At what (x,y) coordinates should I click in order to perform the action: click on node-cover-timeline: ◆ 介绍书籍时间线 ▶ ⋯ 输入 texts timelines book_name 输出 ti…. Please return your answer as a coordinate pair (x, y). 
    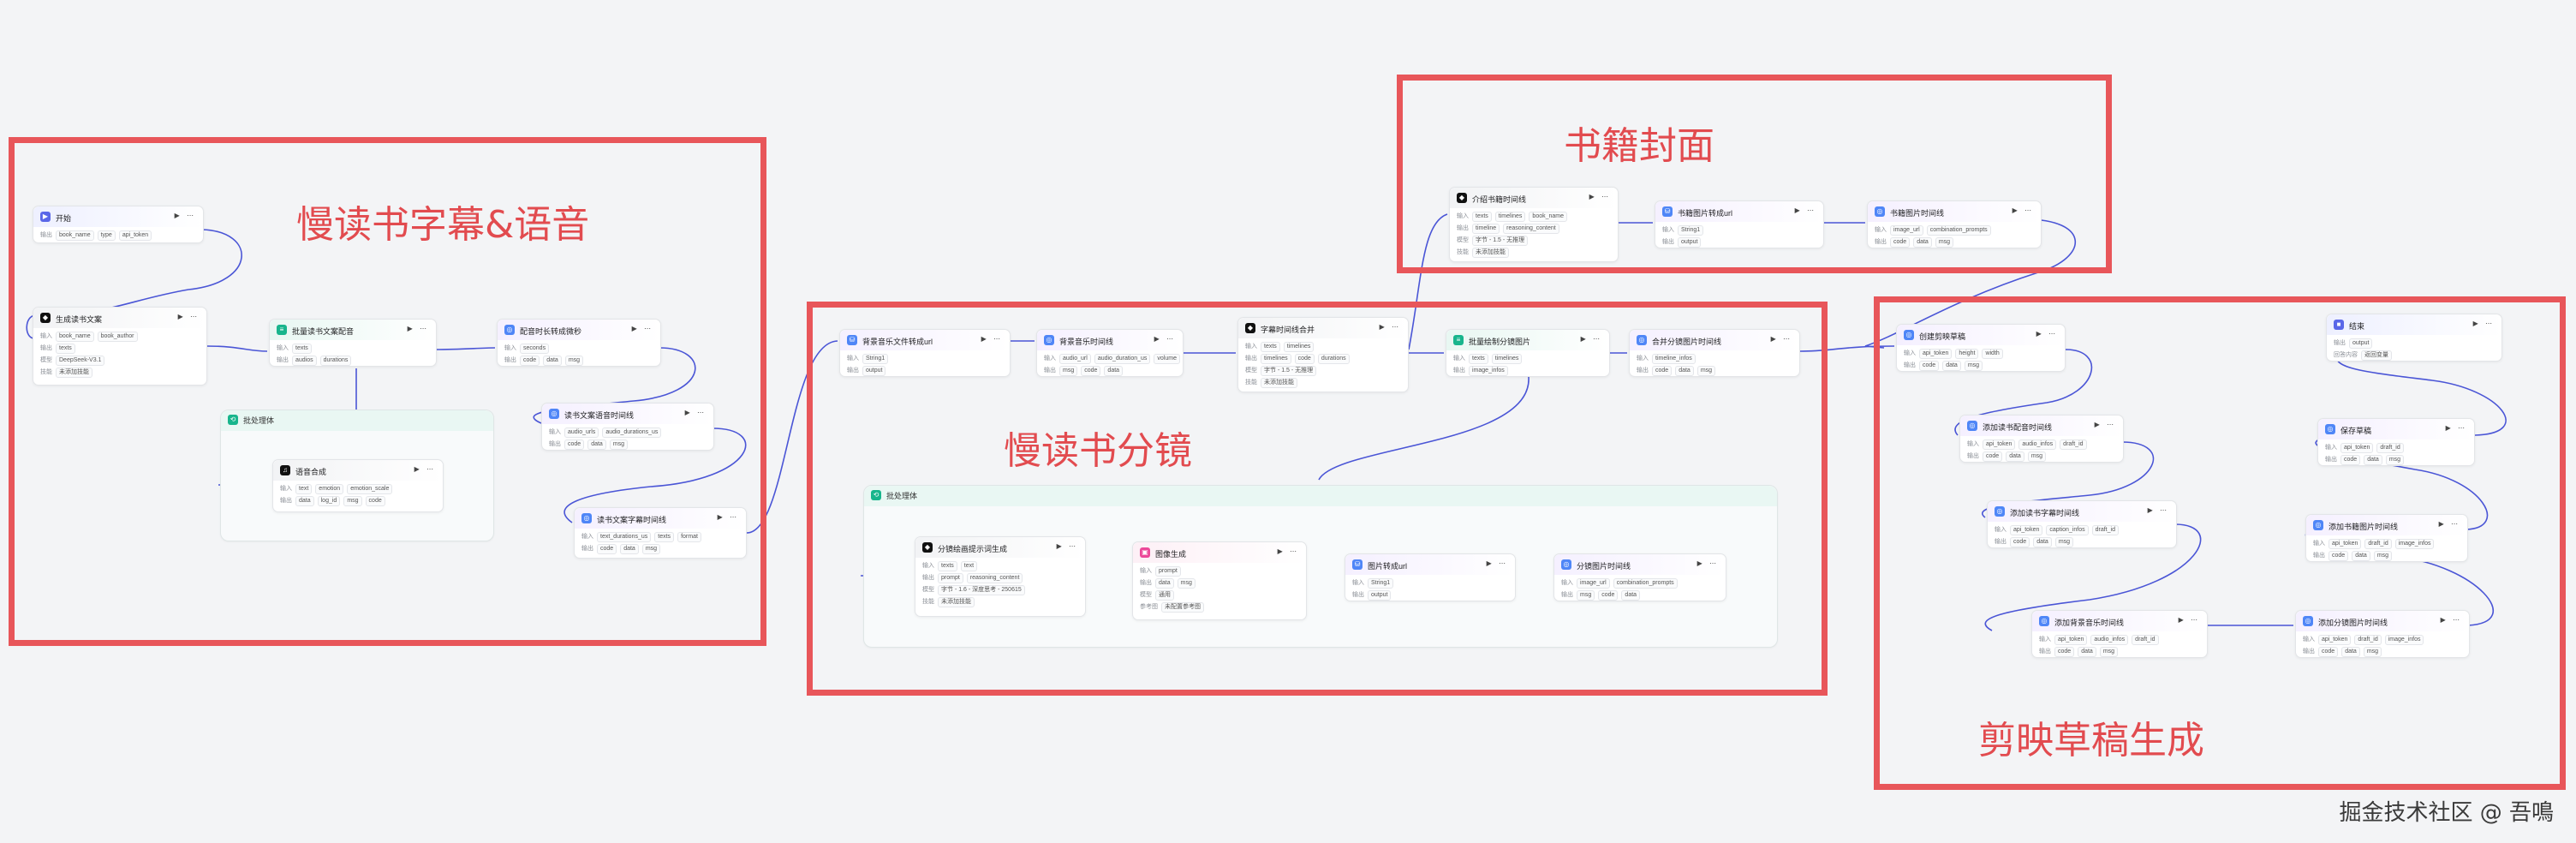
    Looking at the image, I should click on (1534, 225).